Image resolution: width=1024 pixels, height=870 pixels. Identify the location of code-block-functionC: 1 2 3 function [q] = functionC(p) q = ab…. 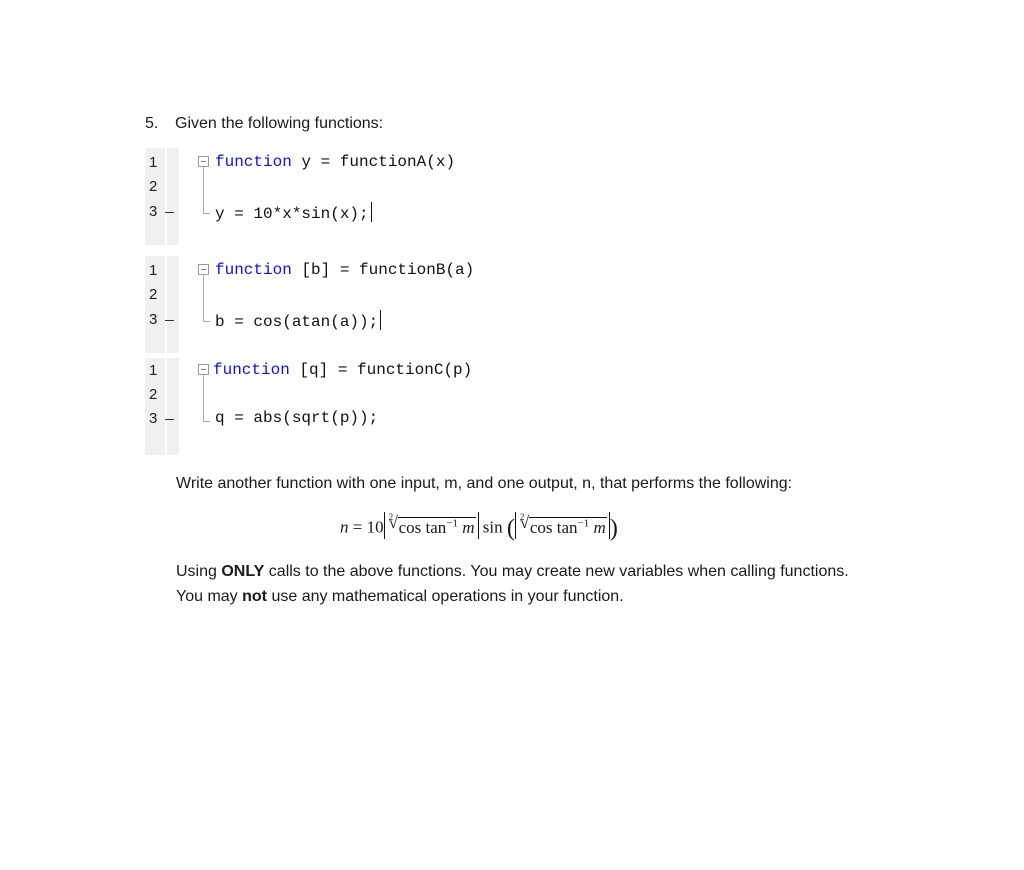
(345, 406).